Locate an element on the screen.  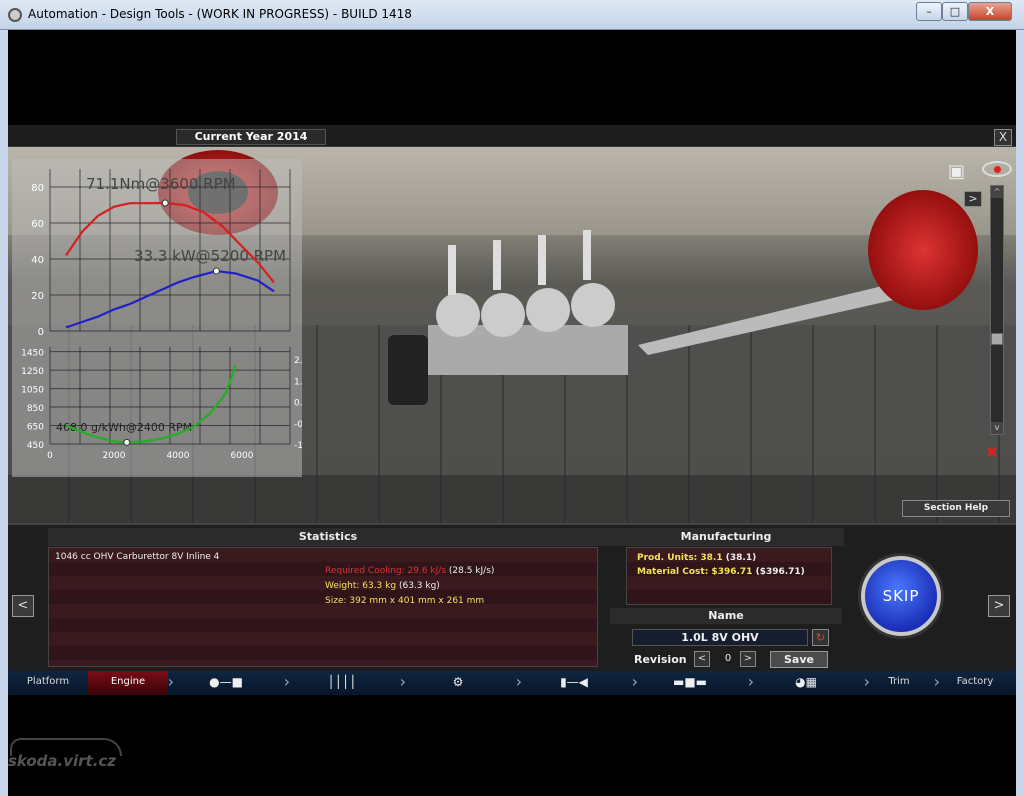
y-tick-label: 1250 is located at coordinates (32, 372).